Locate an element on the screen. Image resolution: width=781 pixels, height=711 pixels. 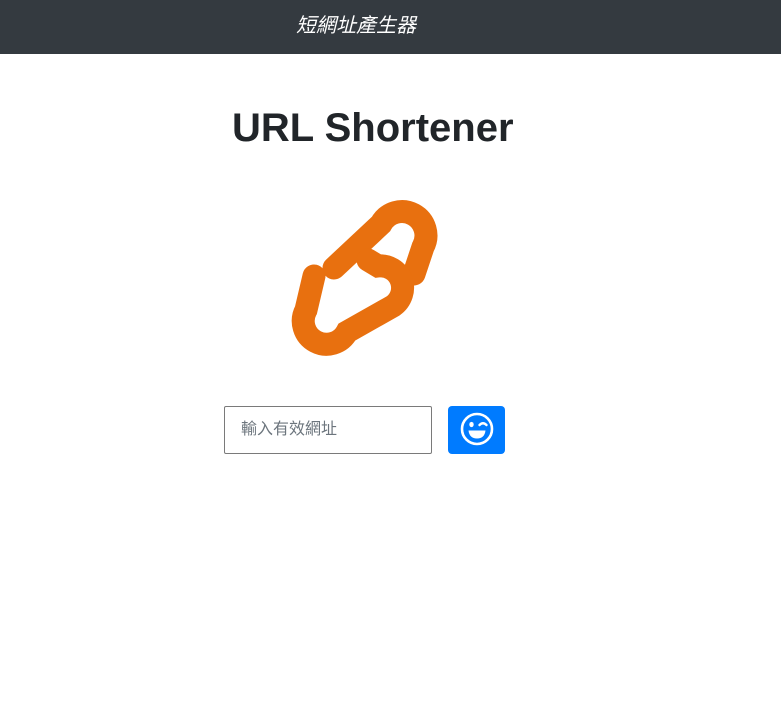
link-icon is located at coordinates (364, 278).